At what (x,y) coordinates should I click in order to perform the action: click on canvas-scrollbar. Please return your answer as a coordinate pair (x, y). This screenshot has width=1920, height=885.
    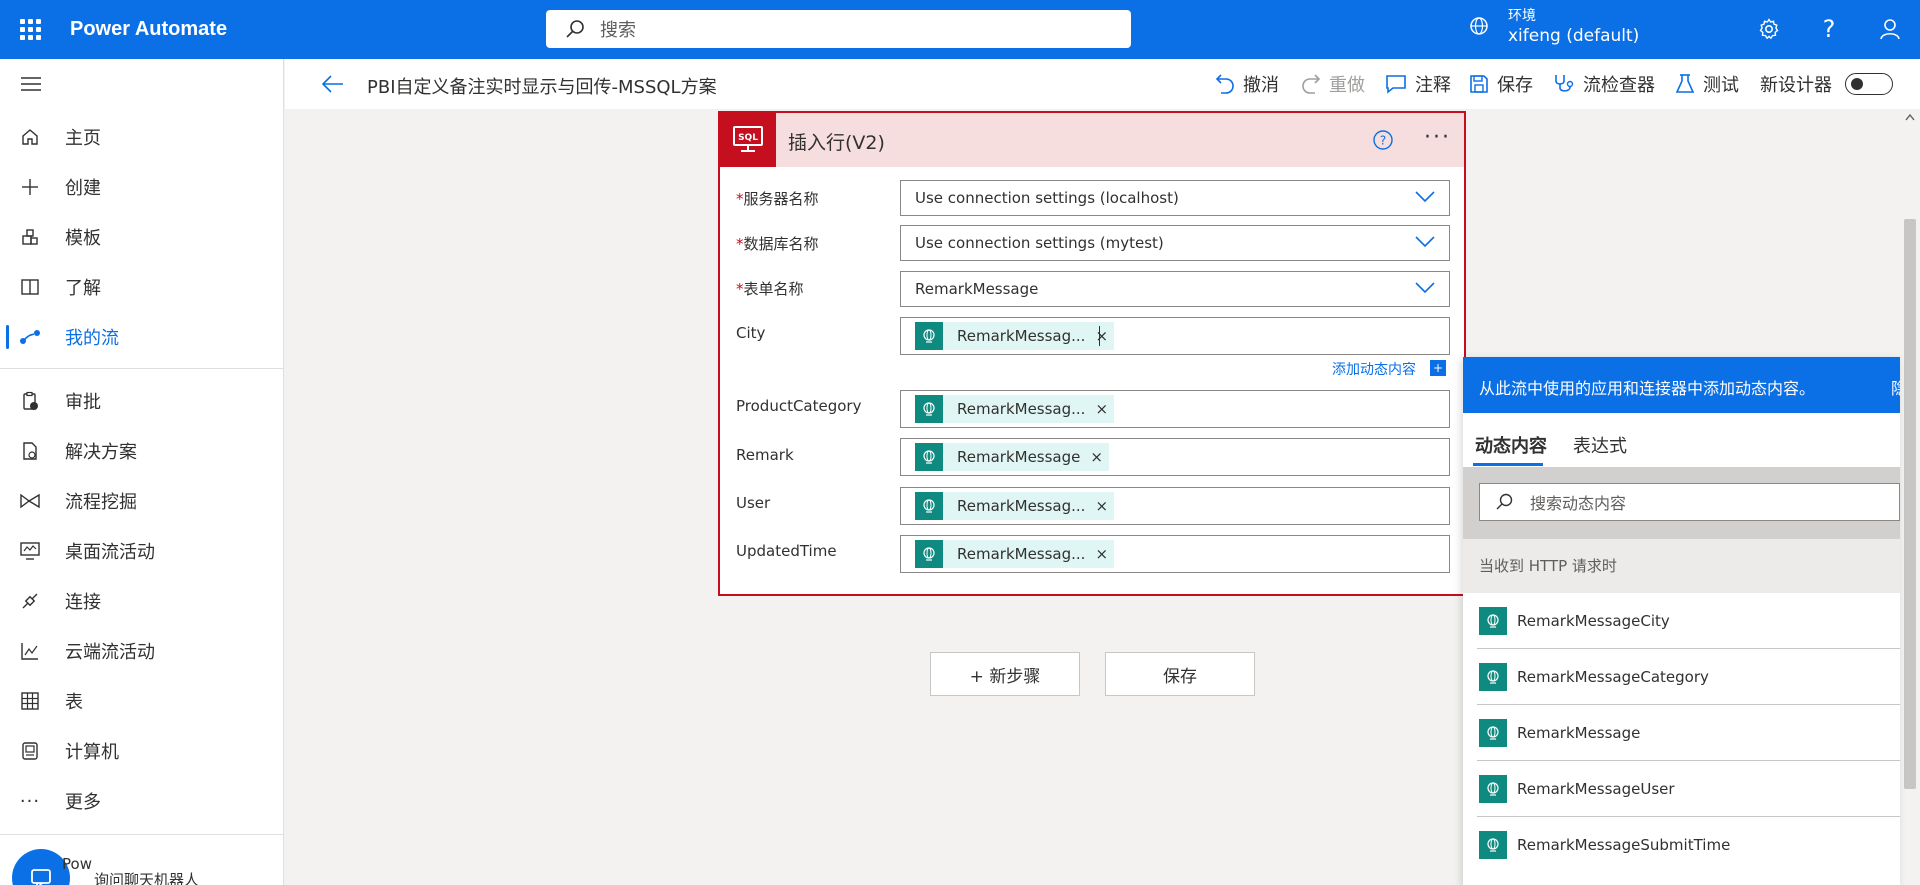
    Looking at the image, I should click on (1910, 497).